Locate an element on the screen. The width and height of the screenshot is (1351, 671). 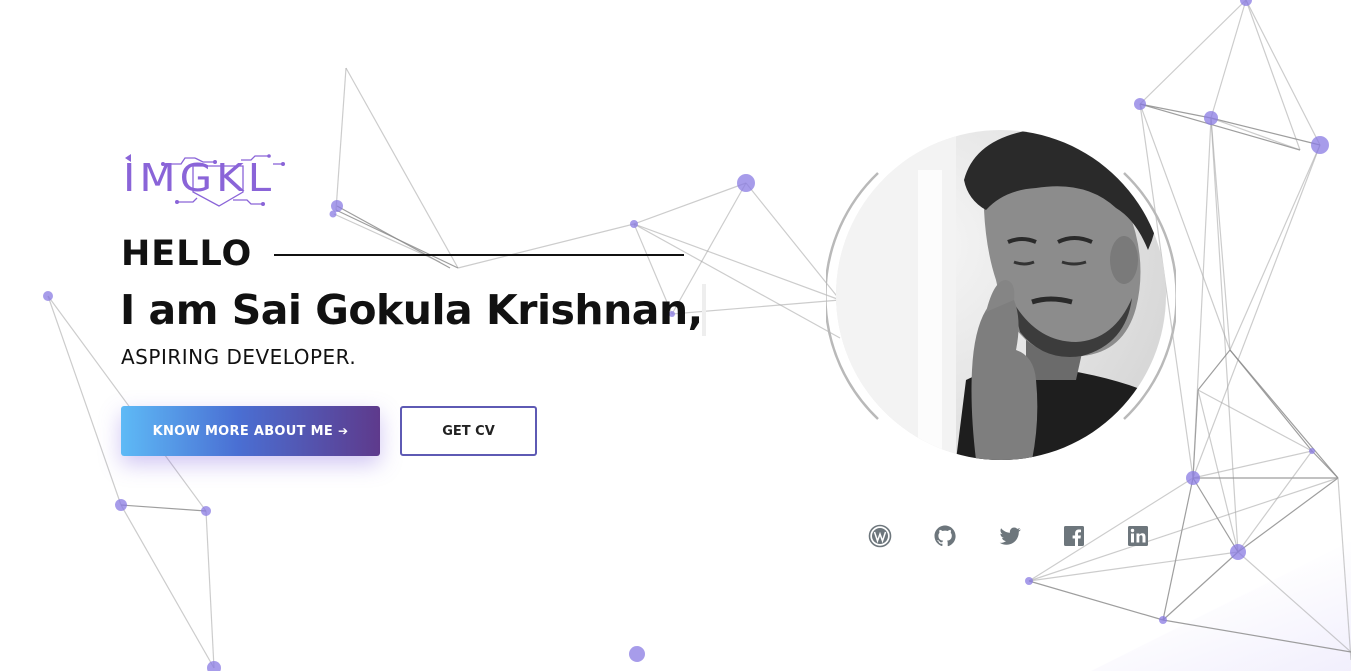
arrow-right-icon: ➔ is located at coordinates (343, 431).